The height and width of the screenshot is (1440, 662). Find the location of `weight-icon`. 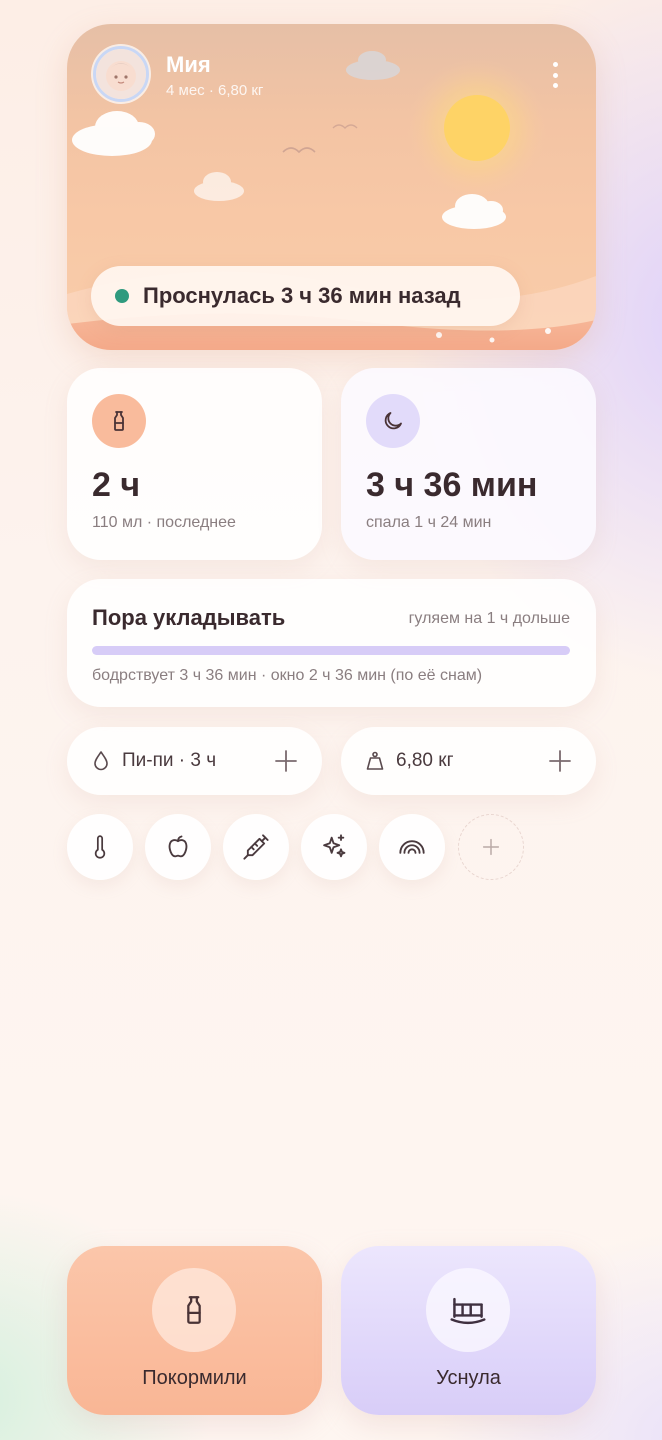

weight-icon is located at coordinates (375, 760).